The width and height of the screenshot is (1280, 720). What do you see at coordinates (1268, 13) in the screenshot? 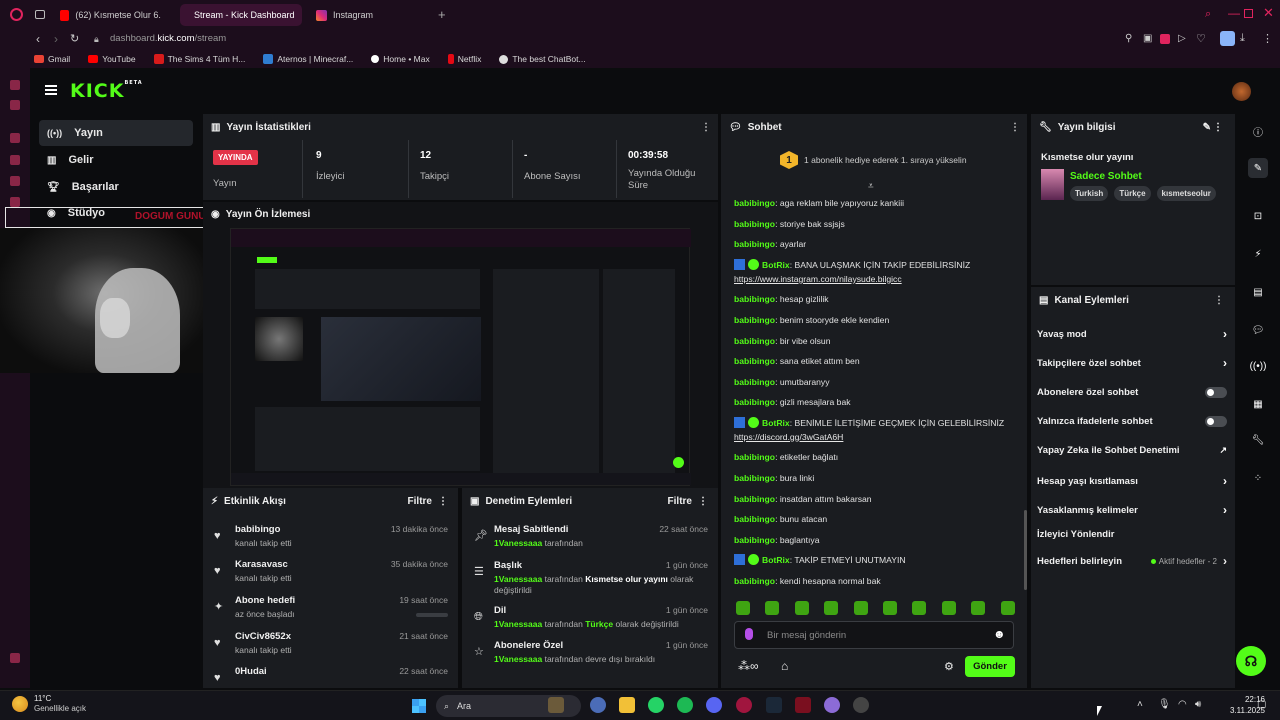
I see `close-window-button: ✕` at bounding box center [1268, 13].